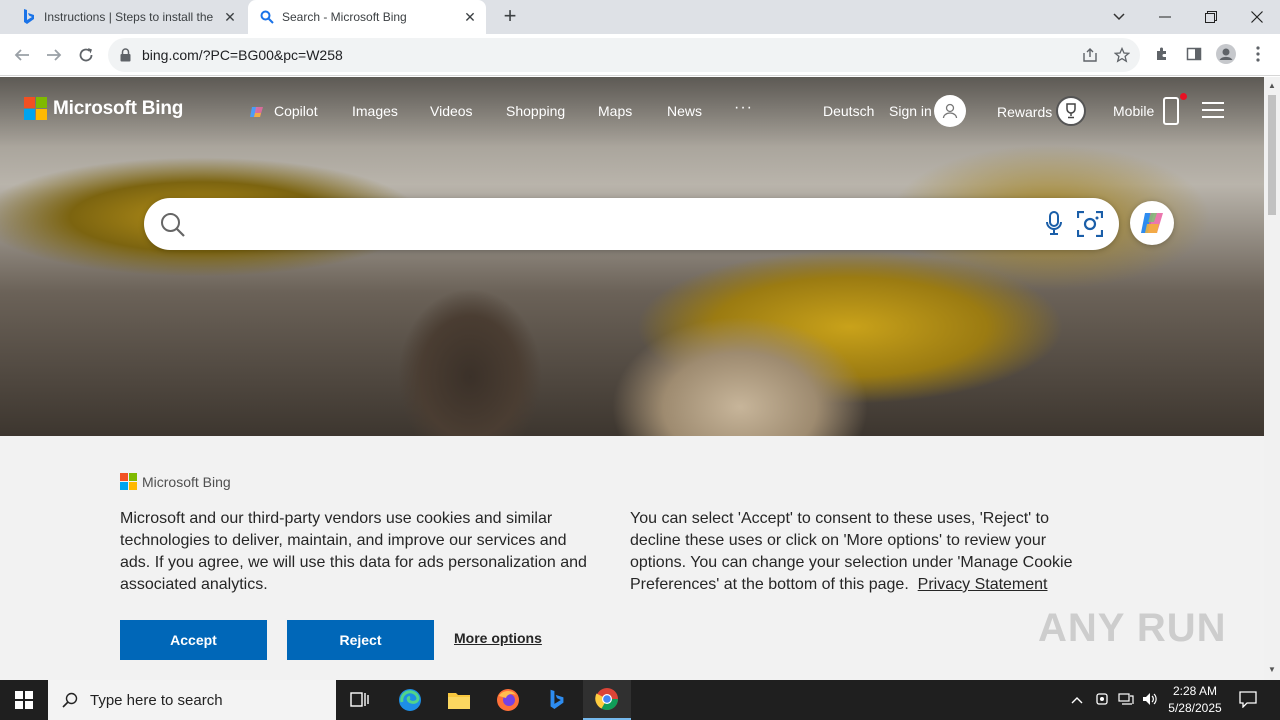 The width and height of the screenshot is (1280, 720). I want to click on windows-logo-icon, so click(24, 700).